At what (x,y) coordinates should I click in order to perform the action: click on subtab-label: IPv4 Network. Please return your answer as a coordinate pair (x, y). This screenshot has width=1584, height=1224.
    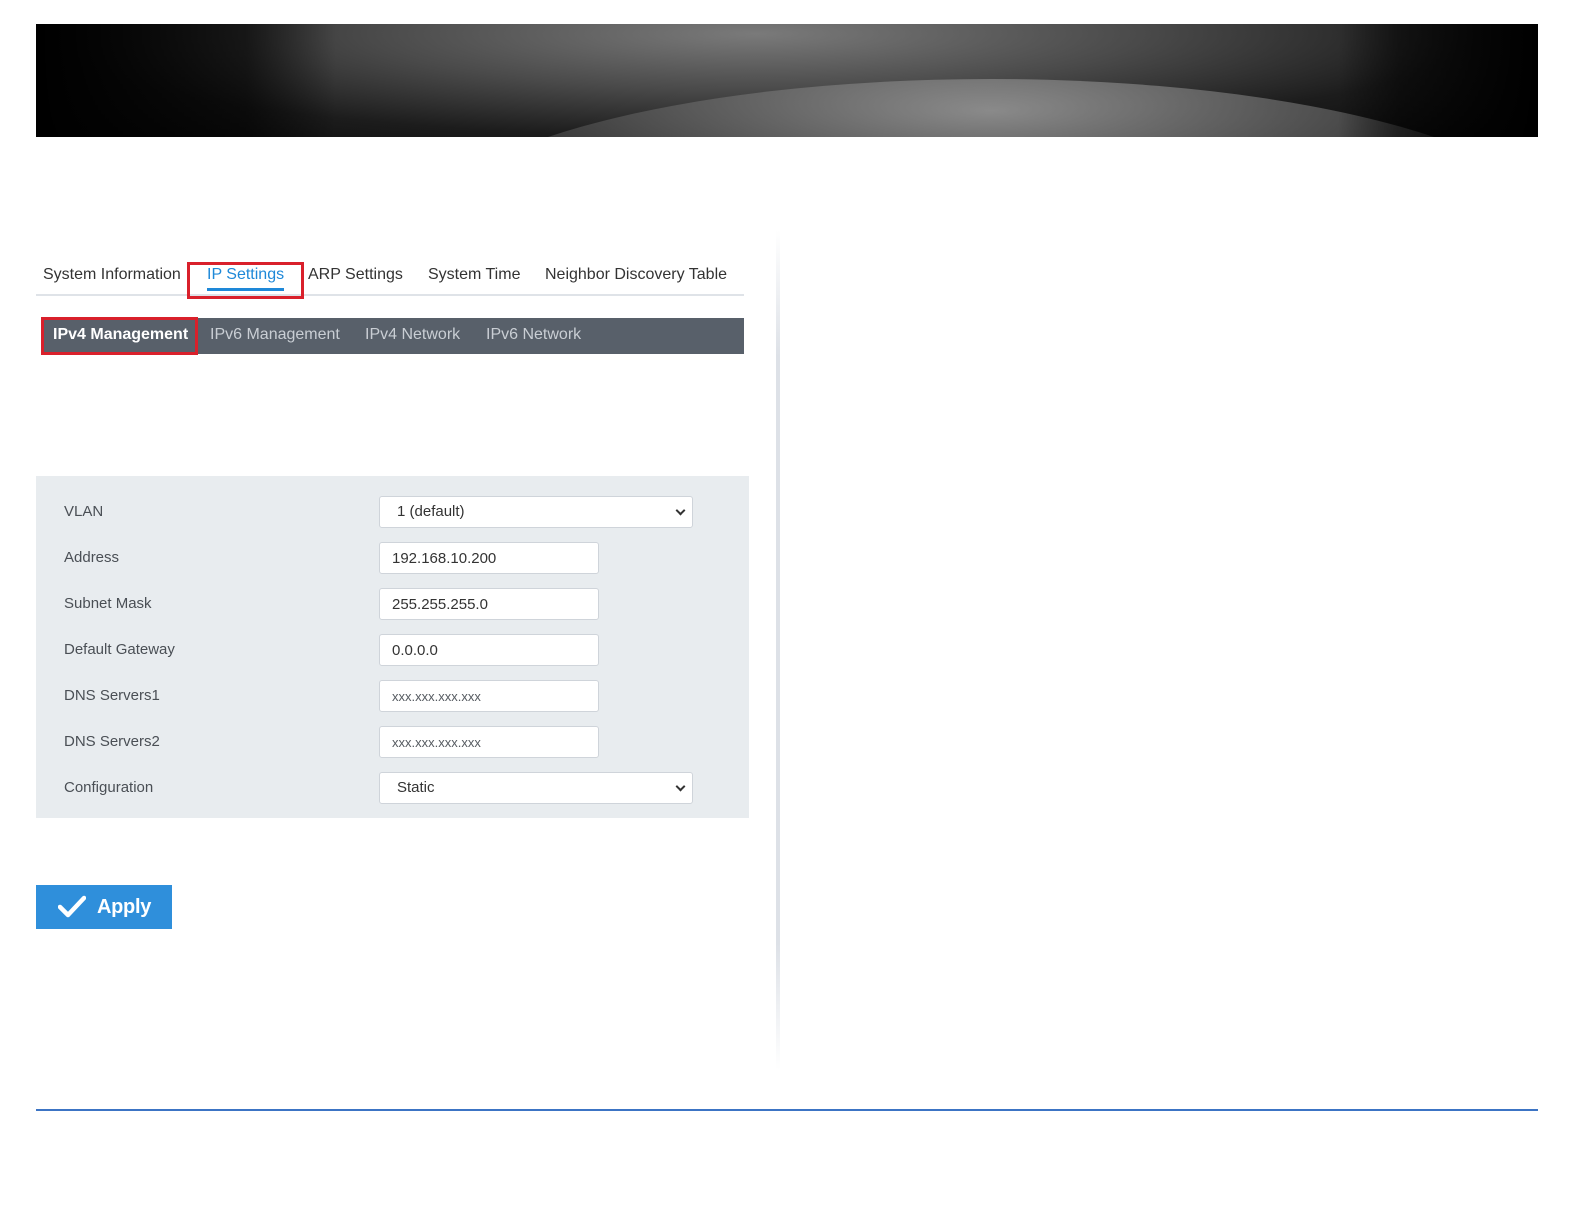
    Looking at the image, I should click on (413, 334).